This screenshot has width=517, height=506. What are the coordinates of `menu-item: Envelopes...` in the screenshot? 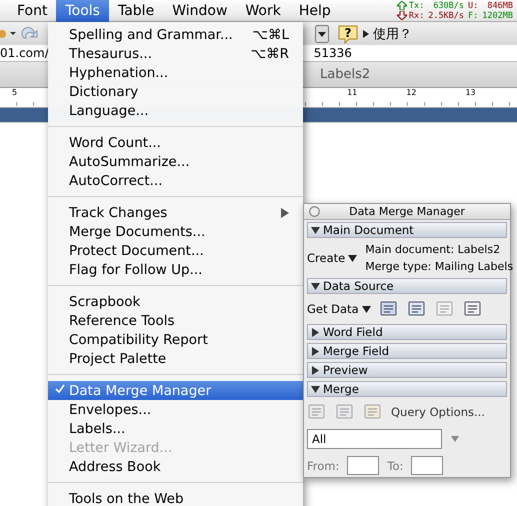 It's located at (175, 409).